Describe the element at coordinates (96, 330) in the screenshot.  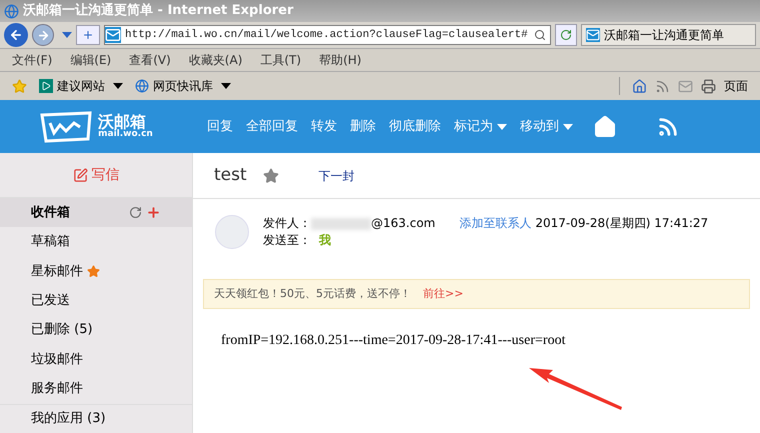
I see `folder-item: 已删除 (5)` at that location.